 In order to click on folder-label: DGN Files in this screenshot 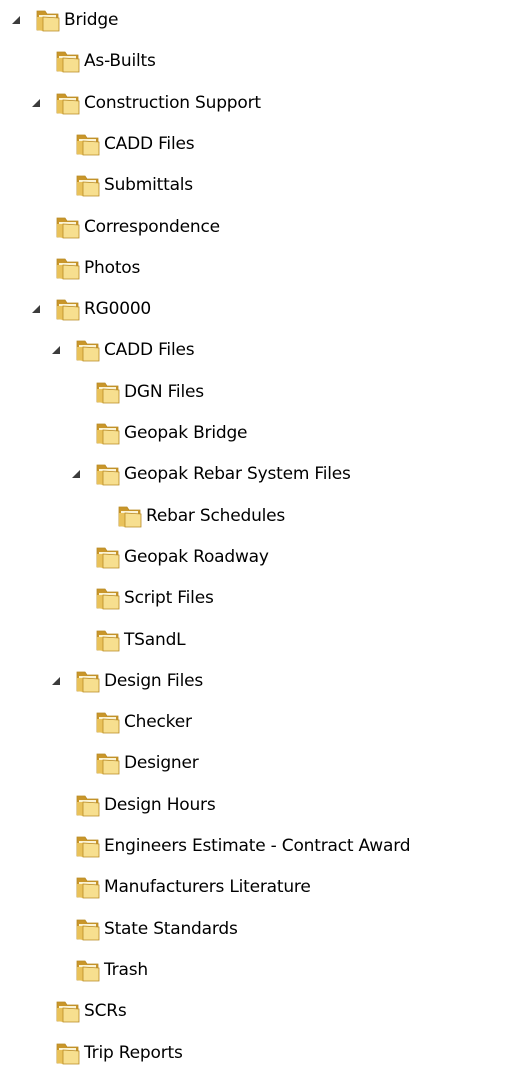, I will do `click(164, 392)`.